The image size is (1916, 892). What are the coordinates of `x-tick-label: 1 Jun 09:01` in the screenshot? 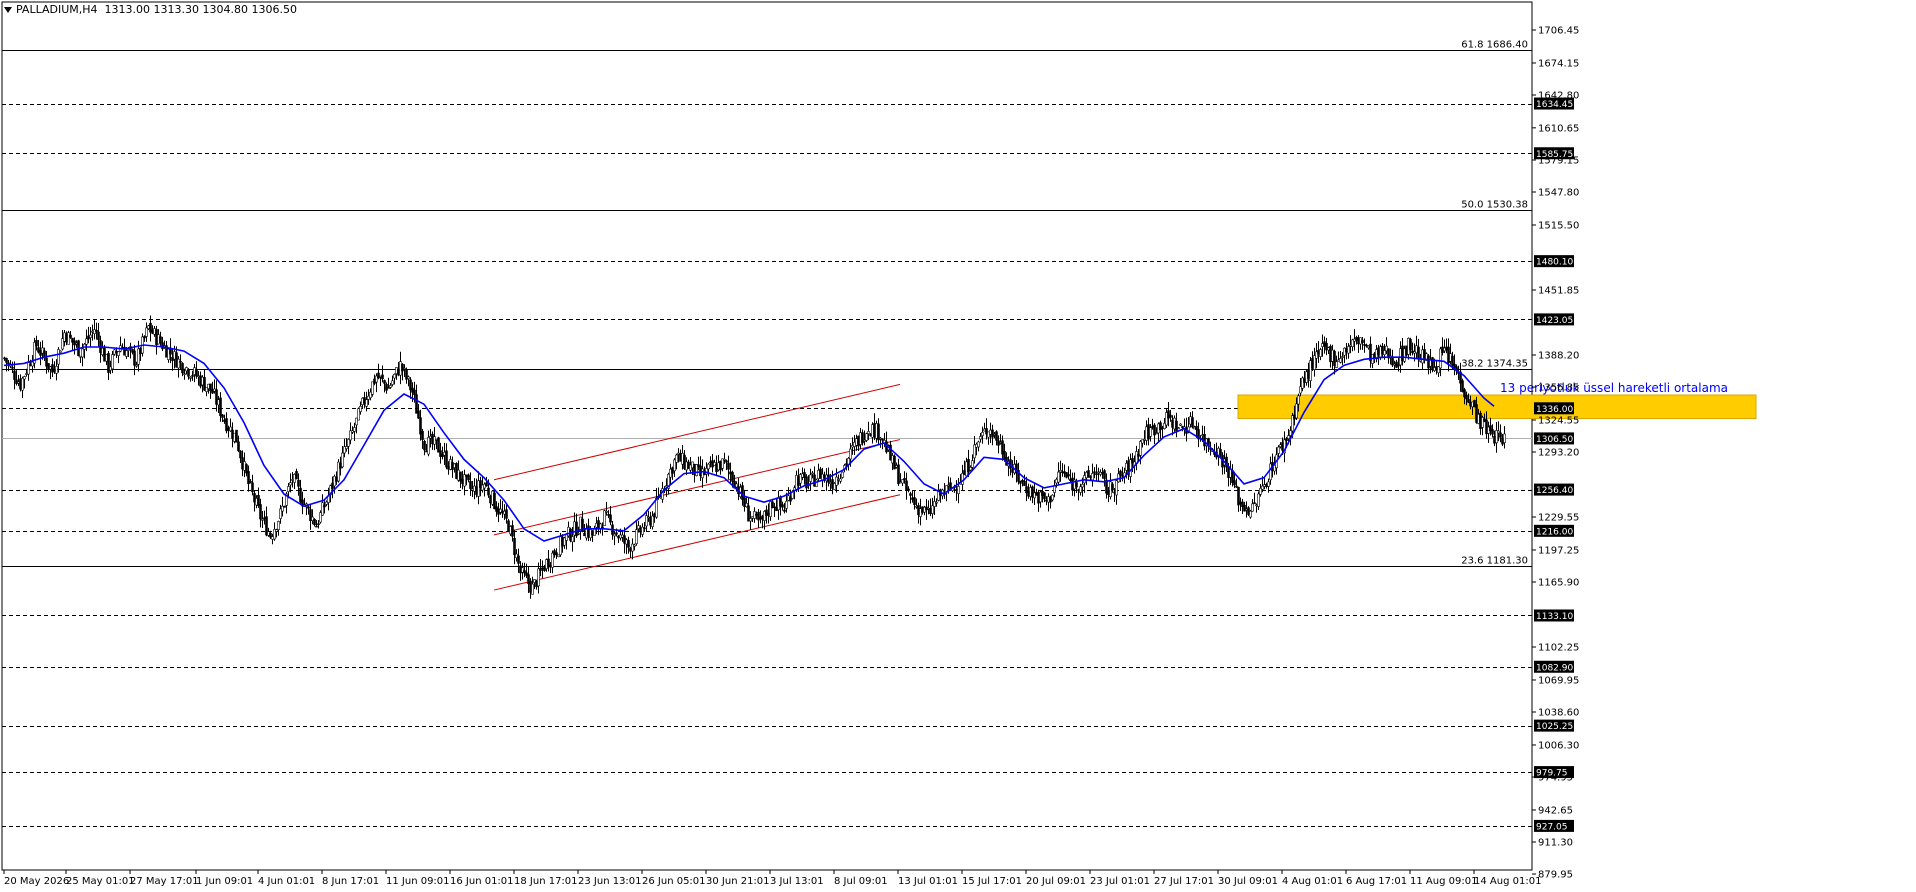 It's located at (224, 881).